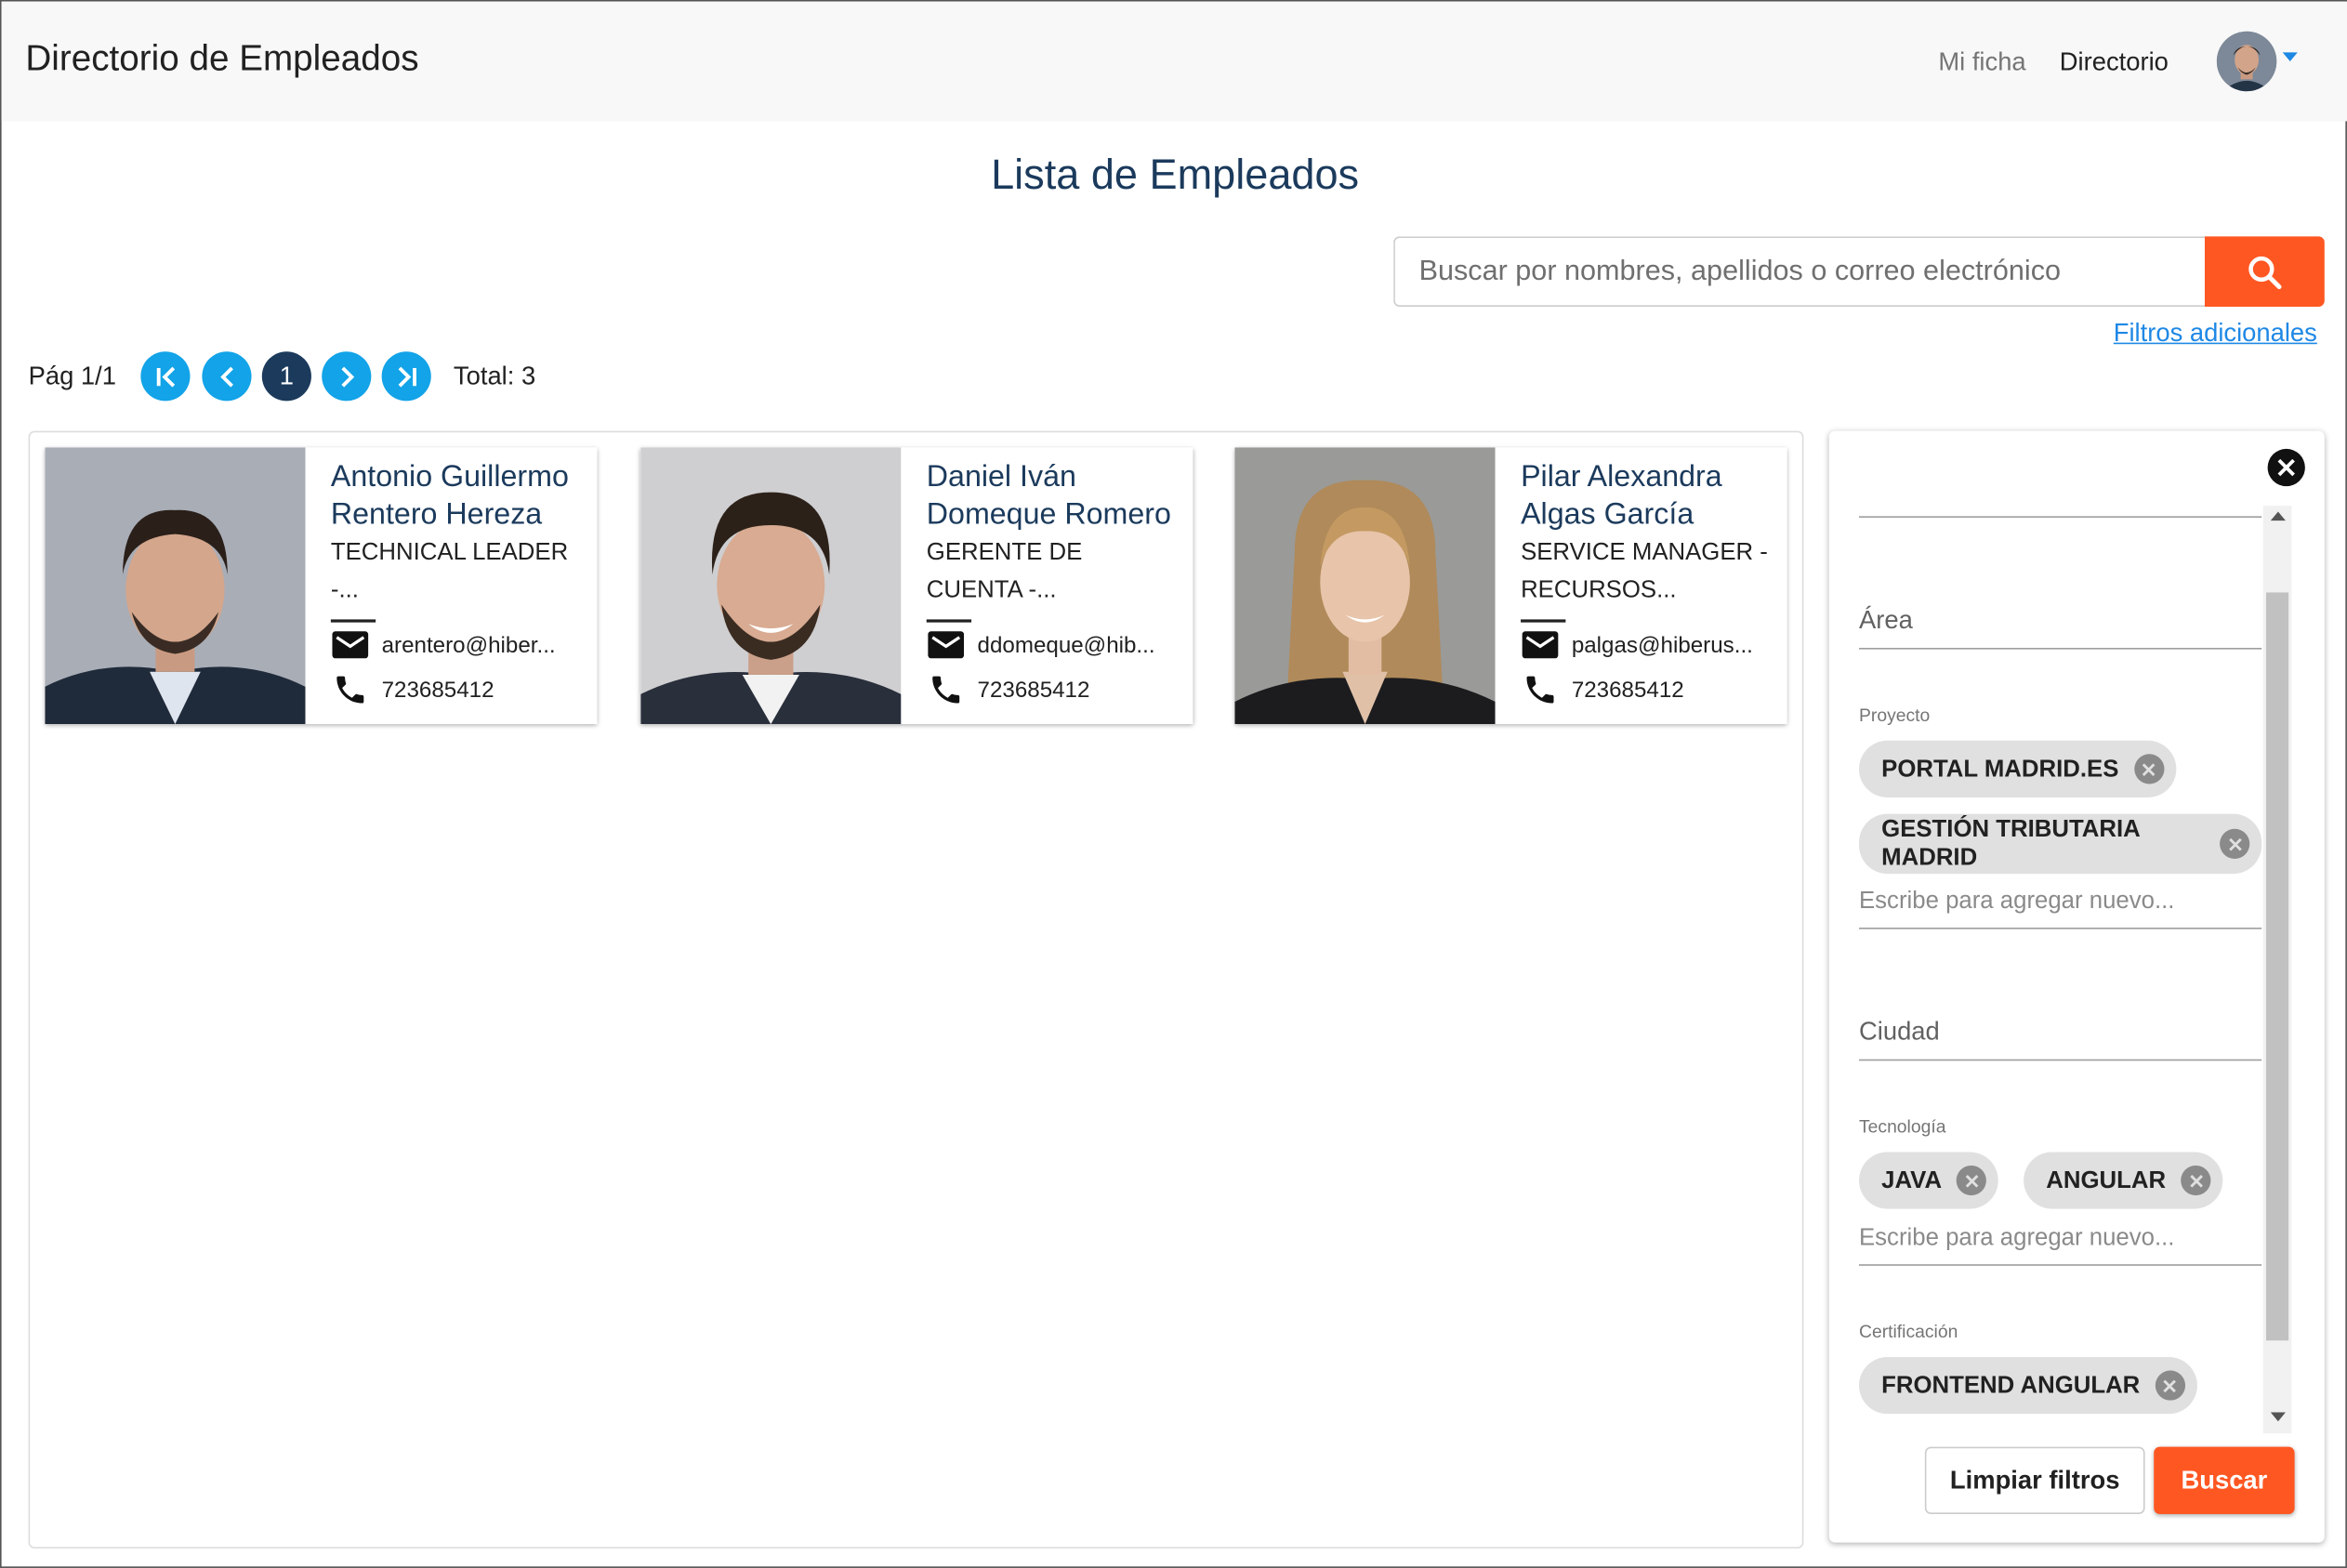 Image resolution: width=2347 pixels, height=1568 pixels. Describe the element at coordinates (2290, 57) in the screenshot. I see `user-menu-caret-icon` at that location.